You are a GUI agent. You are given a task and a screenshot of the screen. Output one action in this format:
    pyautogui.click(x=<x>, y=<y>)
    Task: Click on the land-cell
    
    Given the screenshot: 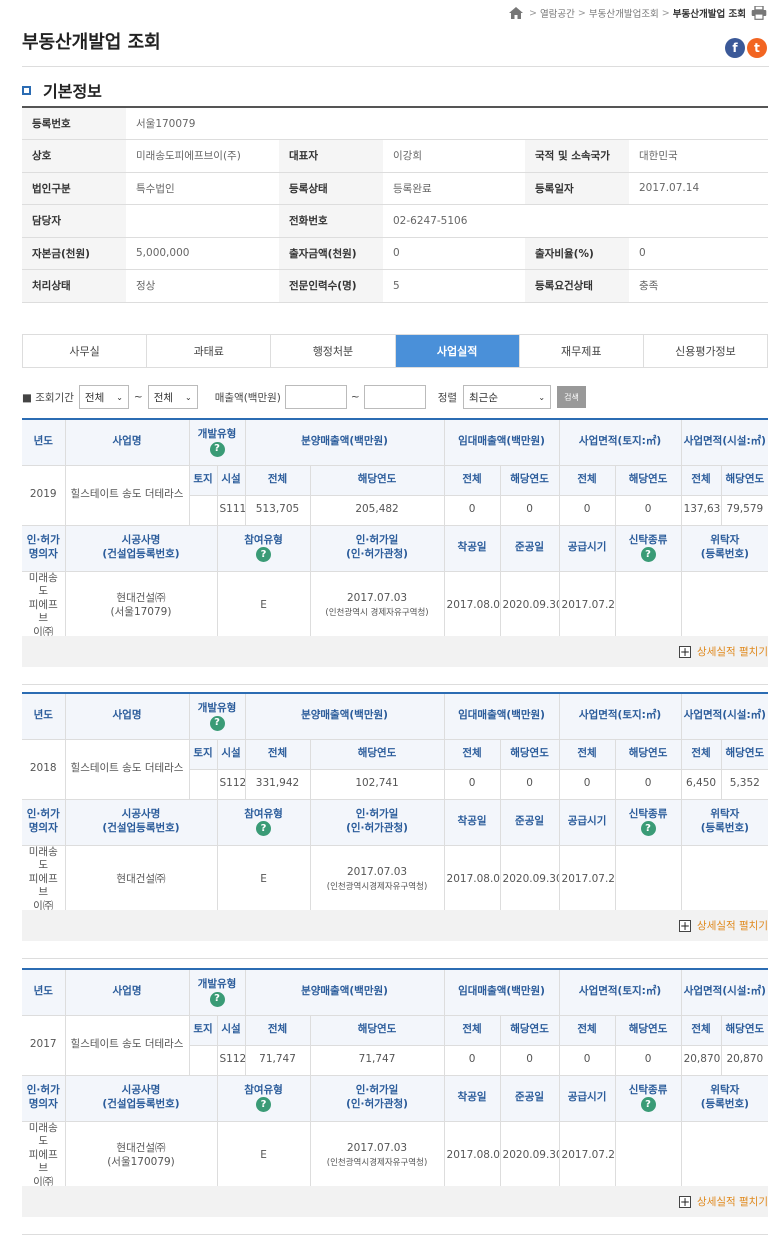 What is the action you would take?
    pyautogui.click(x=203, y=784)
    